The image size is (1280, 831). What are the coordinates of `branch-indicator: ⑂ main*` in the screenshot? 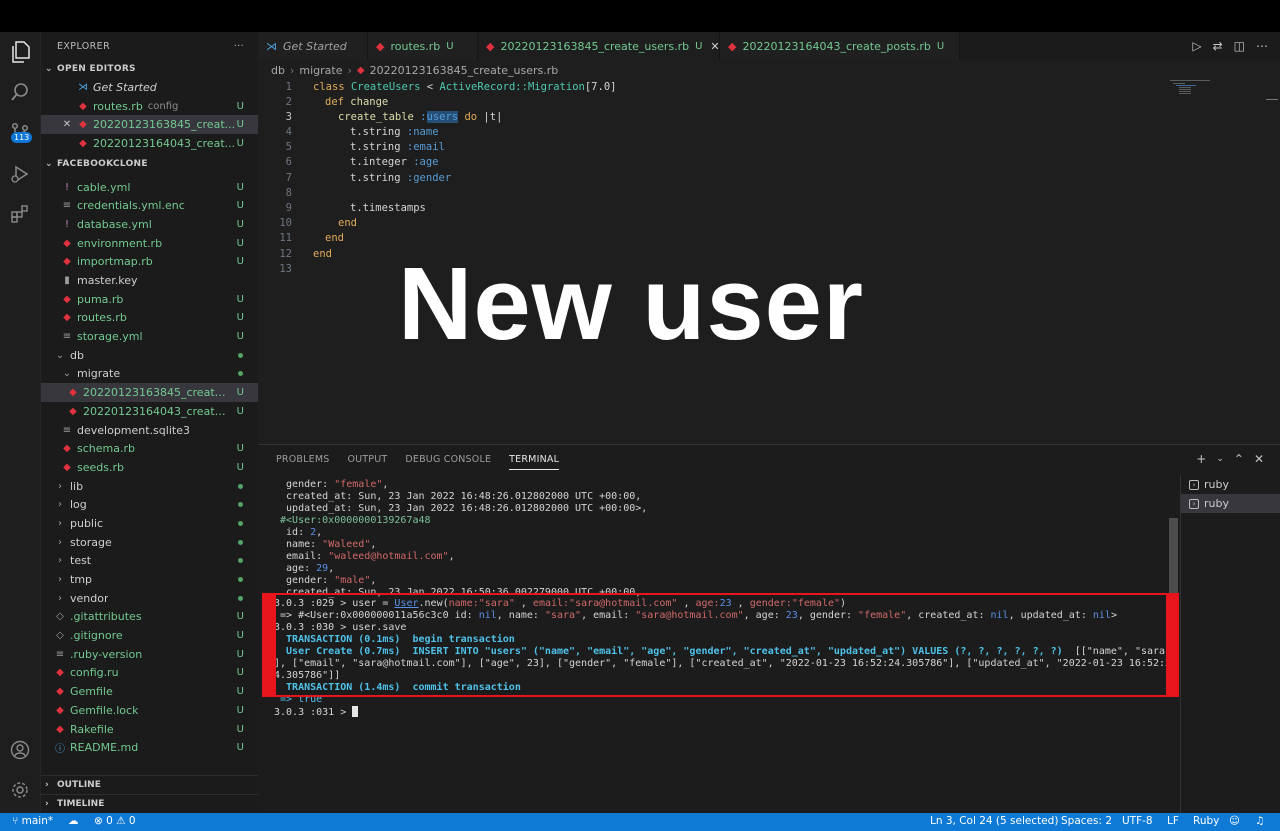 It's located at (32, 821).